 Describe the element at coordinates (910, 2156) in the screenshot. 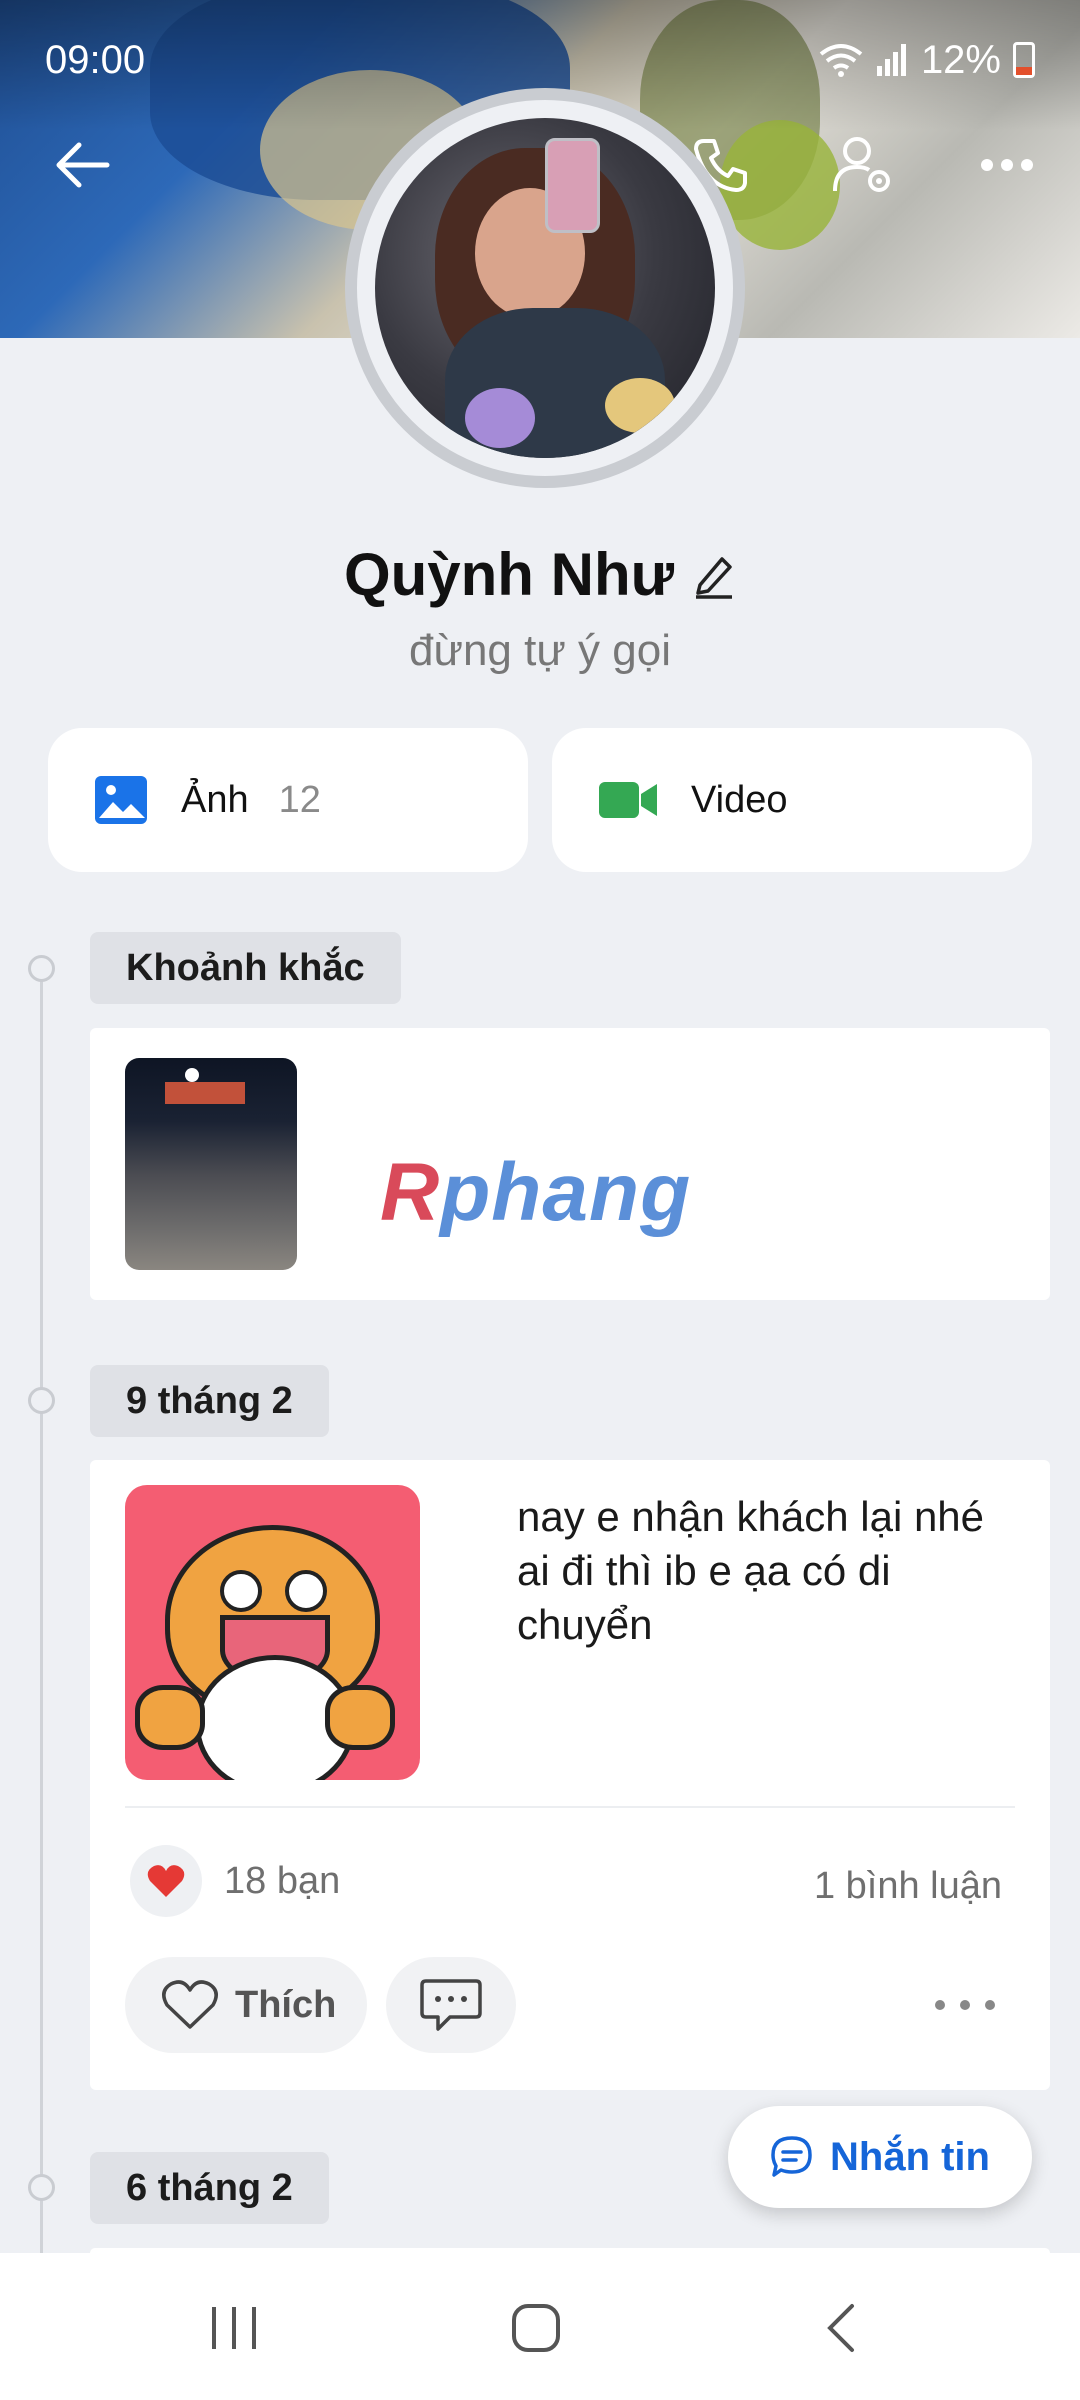

I see `message-button-label: Nhắn tin` at that location.